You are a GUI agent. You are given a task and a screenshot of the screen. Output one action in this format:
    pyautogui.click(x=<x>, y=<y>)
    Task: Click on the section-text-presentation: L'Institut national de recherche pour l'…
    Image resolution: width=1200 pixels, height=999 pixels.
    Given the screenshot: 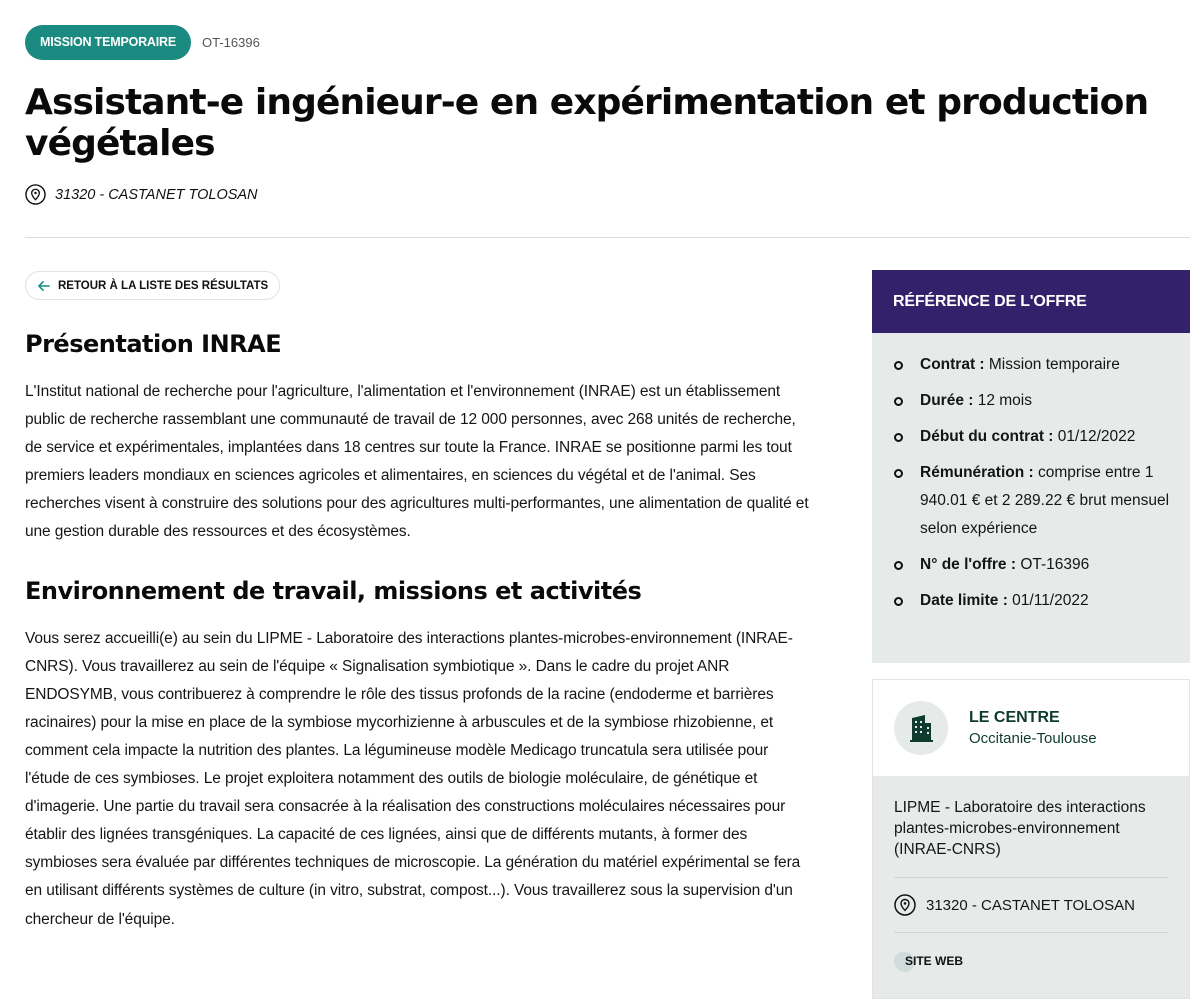 What is the action you would take?
    pyautogui.click(x=417, y=462)
    